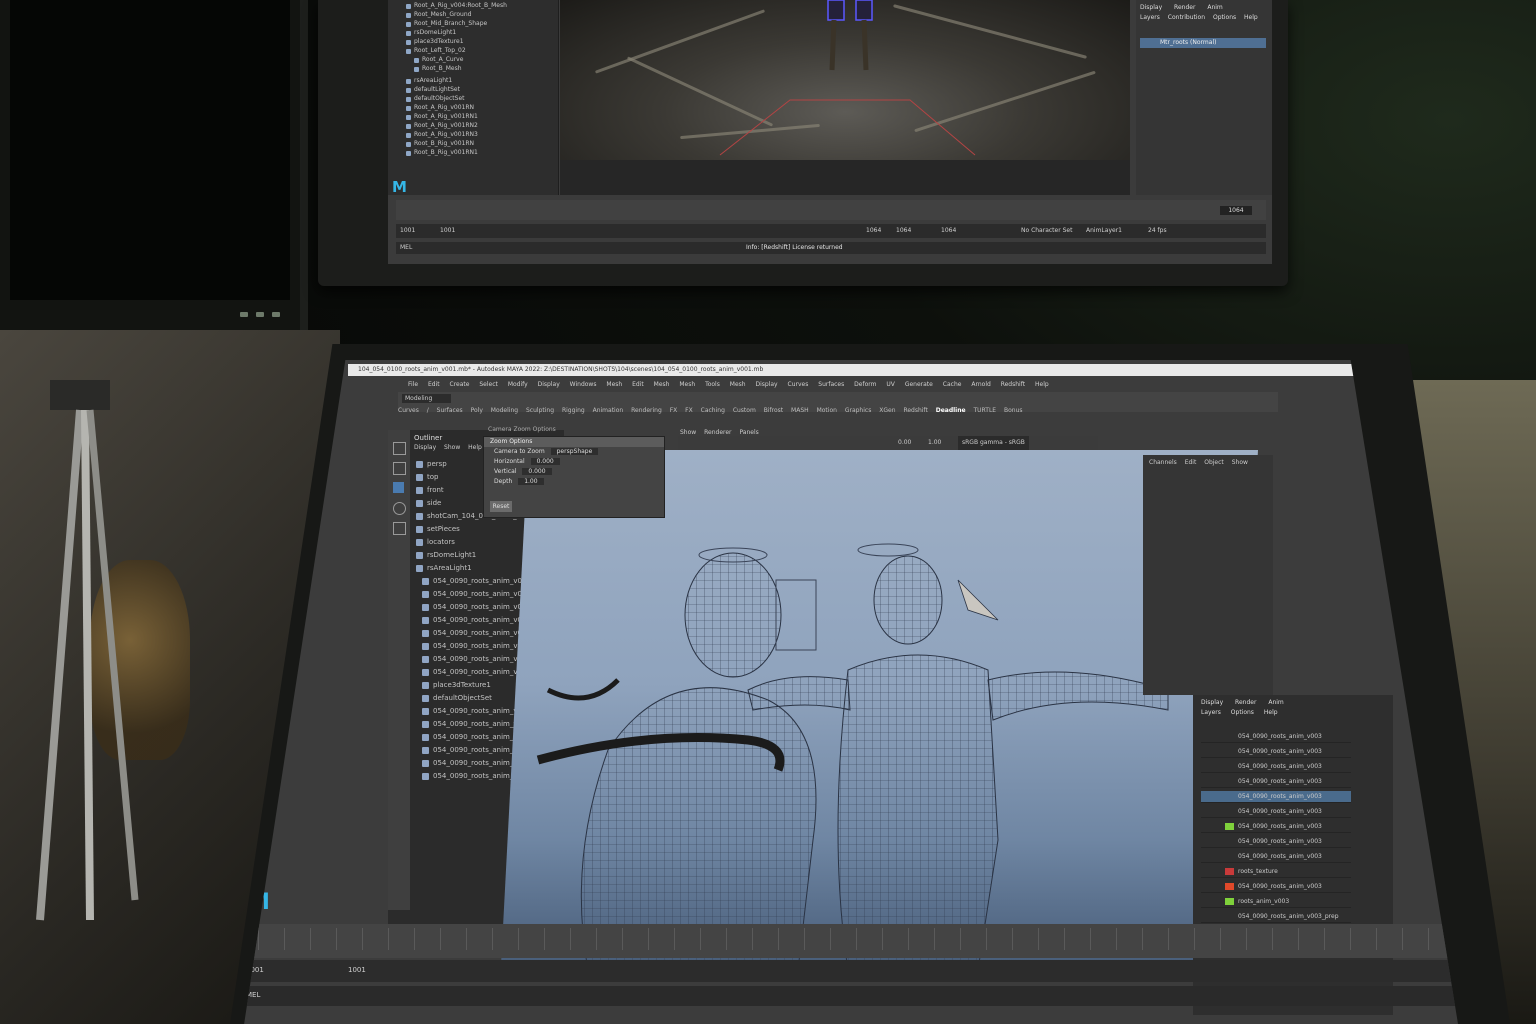 The image size is (1536, 1024). What do you see at coordinates (426, 398) in the screenshot?
I see `mode-selector: Modeling` at bounding box center [426, 398].